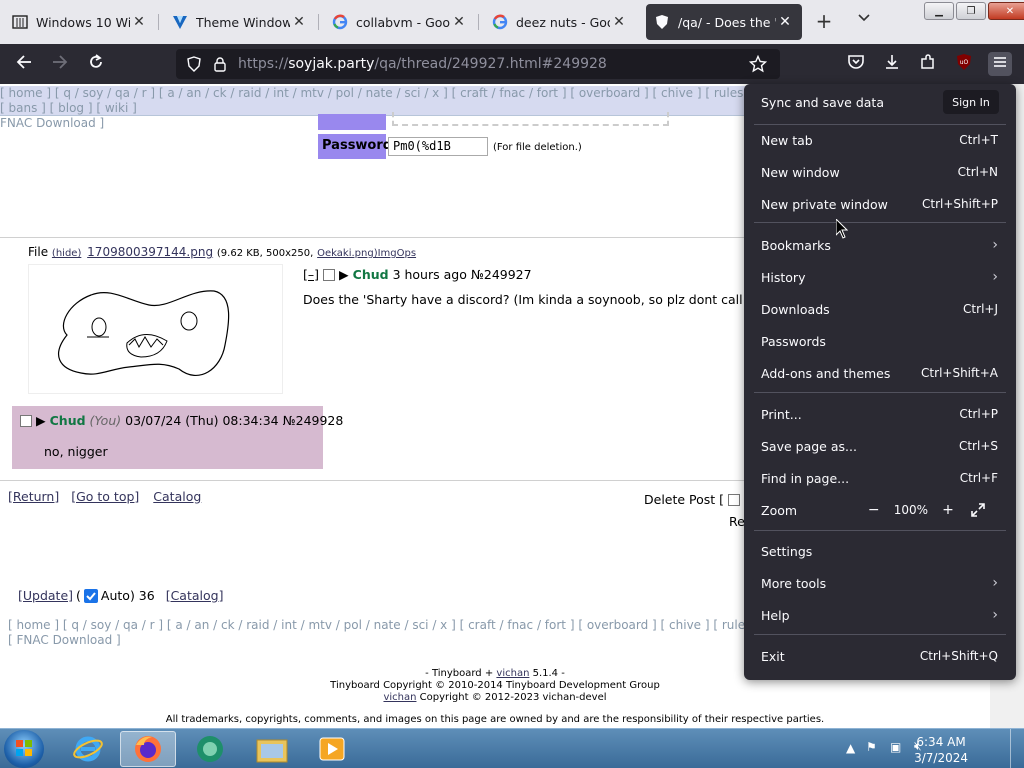 This screenshot has width=1024, height=768. Describe the element at coordinates (1006, 11) in the screenshot. I see `close-window-button: ✕` at that location.